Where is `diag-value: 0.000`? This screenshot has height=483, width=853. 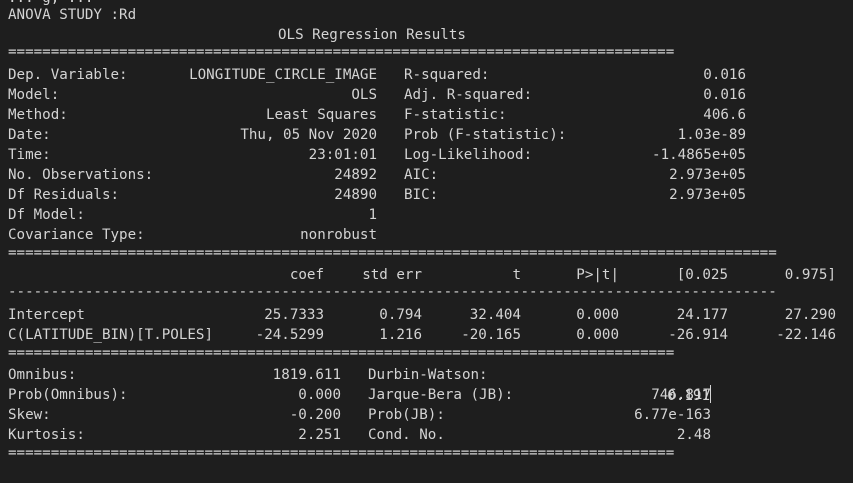
diag-value: 0.000 is located at coordinates (319, 395).